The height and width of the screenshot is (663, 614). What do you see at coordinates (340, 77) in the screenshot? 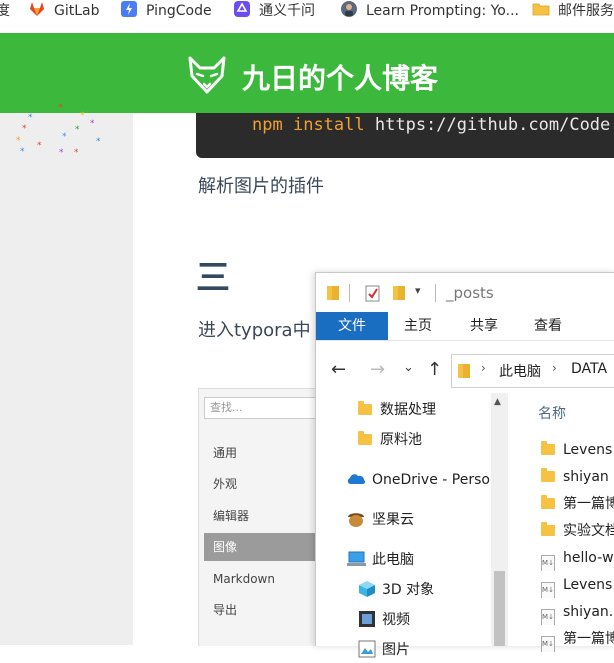
I see `blog-title: 九日的个人博客` at bounding box center [340, 77].